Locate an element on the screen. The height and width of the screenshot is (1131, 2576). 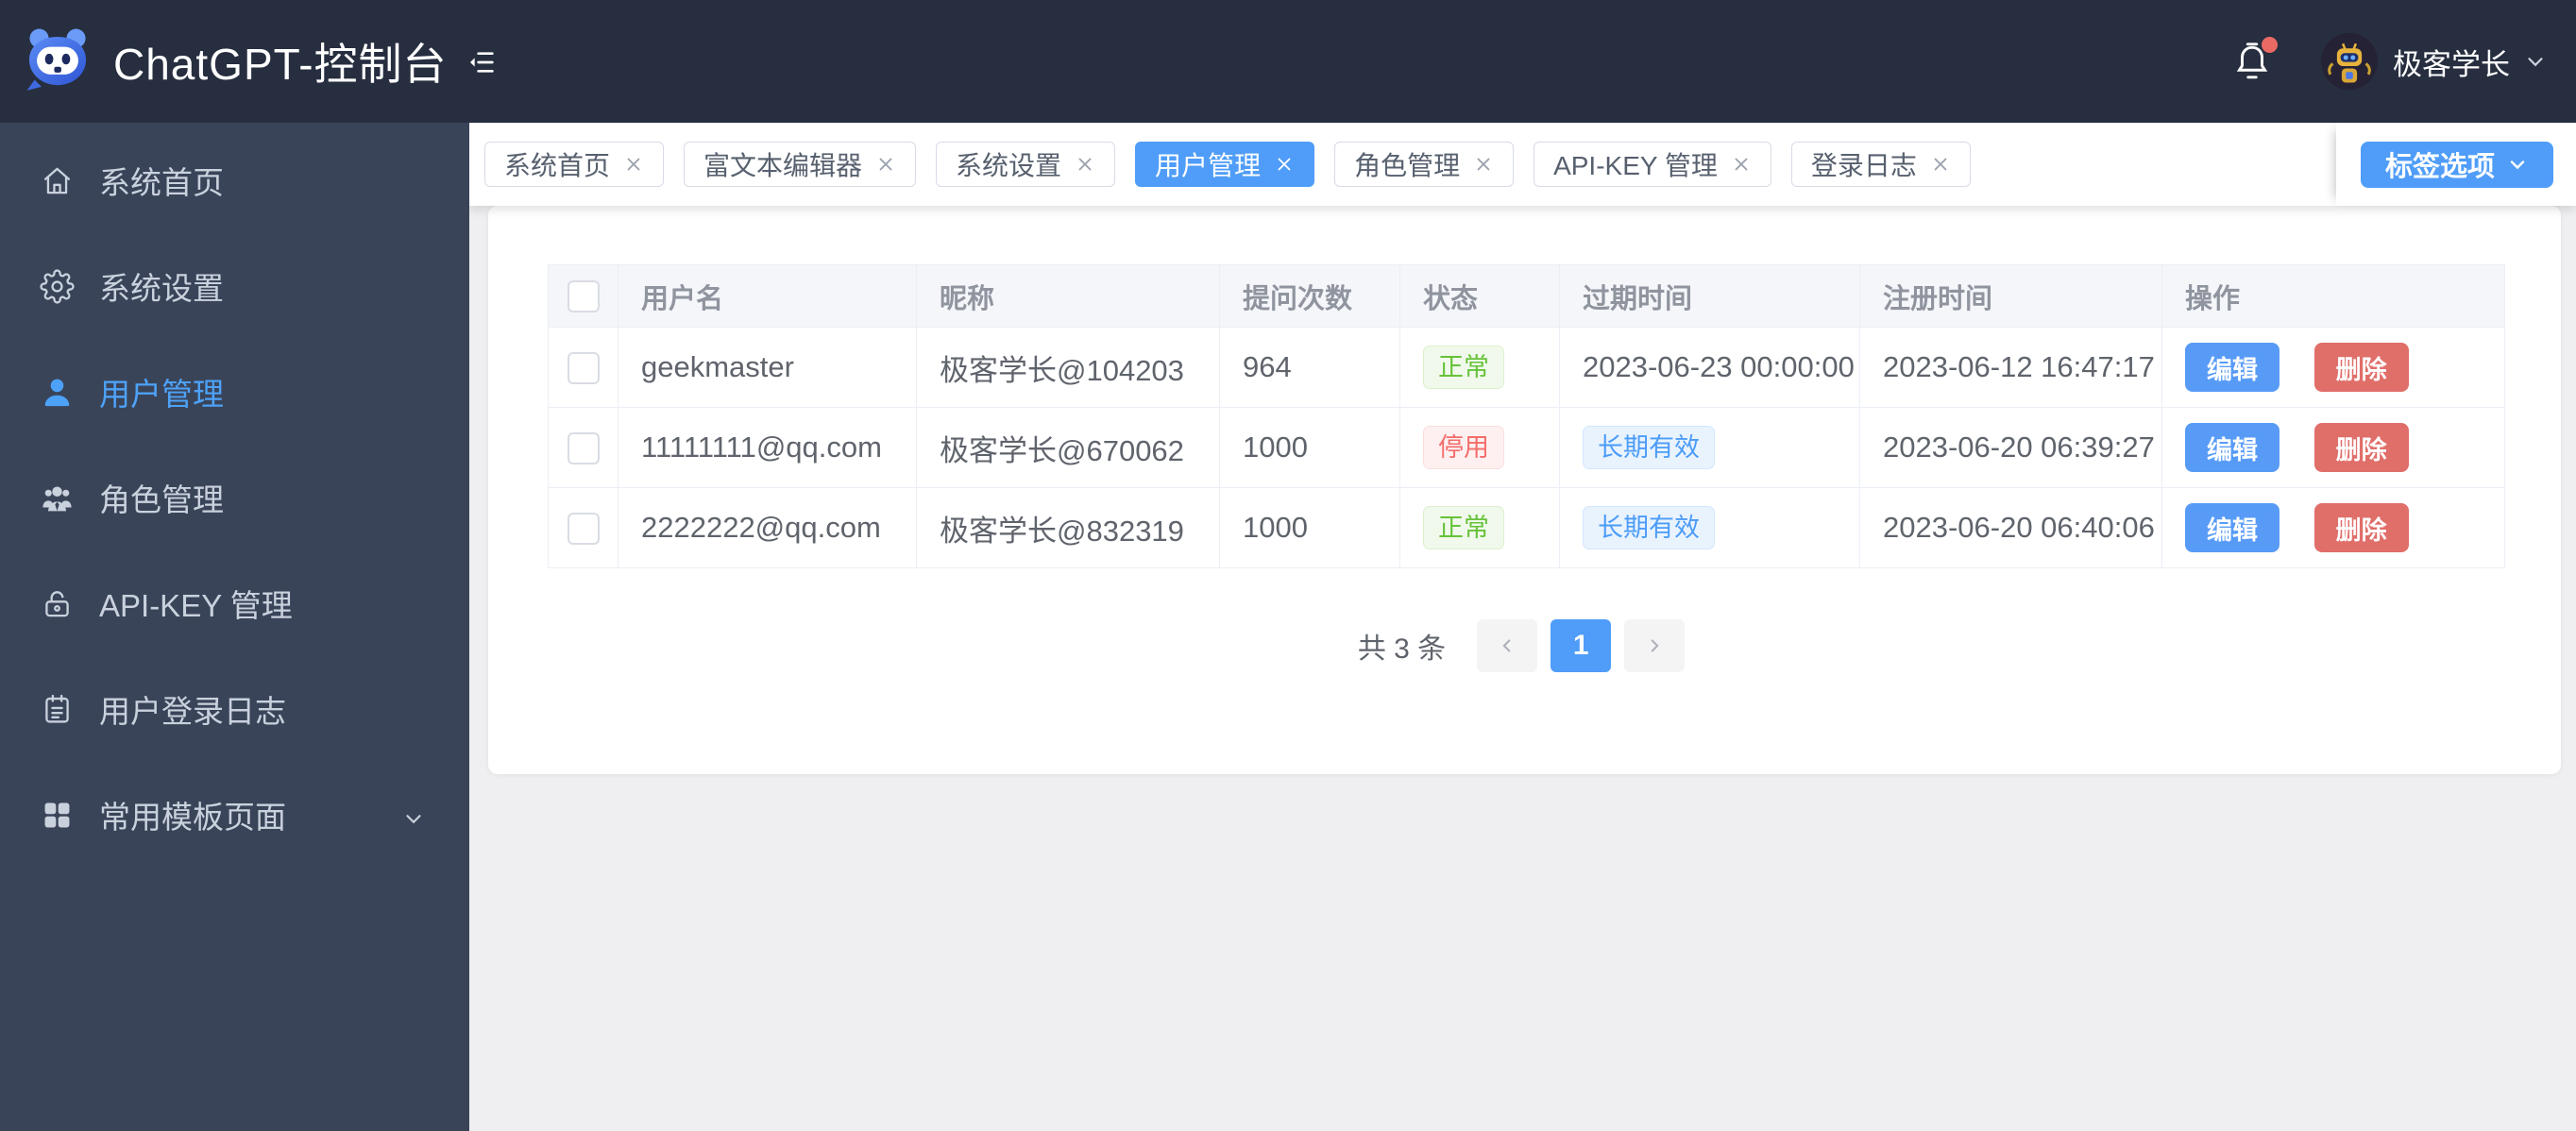
cell-username: 2222222@qq.com is located at coordinates (767, 528).